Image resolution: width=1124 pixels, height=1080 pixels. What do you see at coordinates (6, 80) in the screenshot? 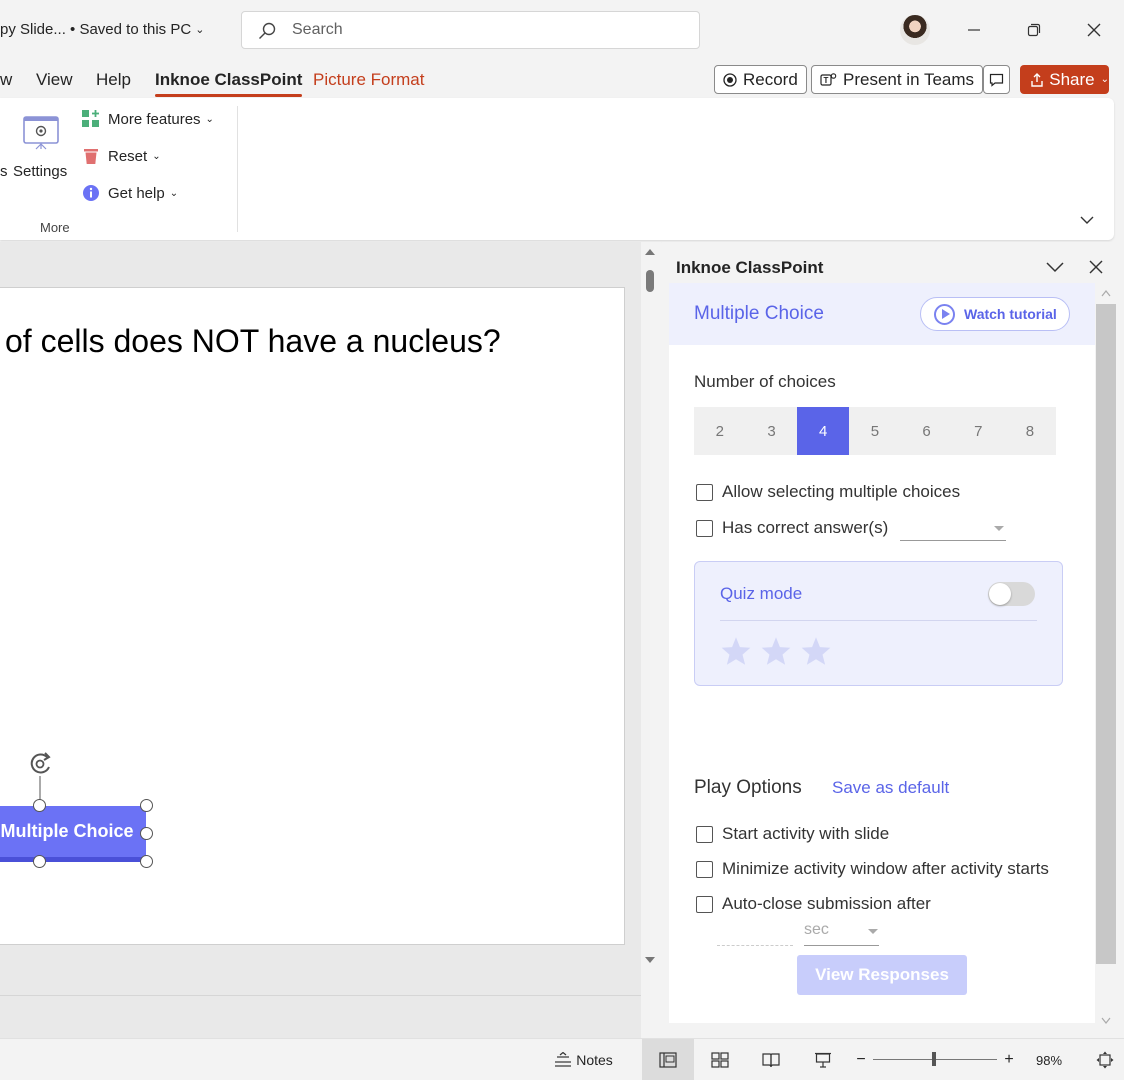
I see `tab-partial: w` at bounding box center [6, 80].